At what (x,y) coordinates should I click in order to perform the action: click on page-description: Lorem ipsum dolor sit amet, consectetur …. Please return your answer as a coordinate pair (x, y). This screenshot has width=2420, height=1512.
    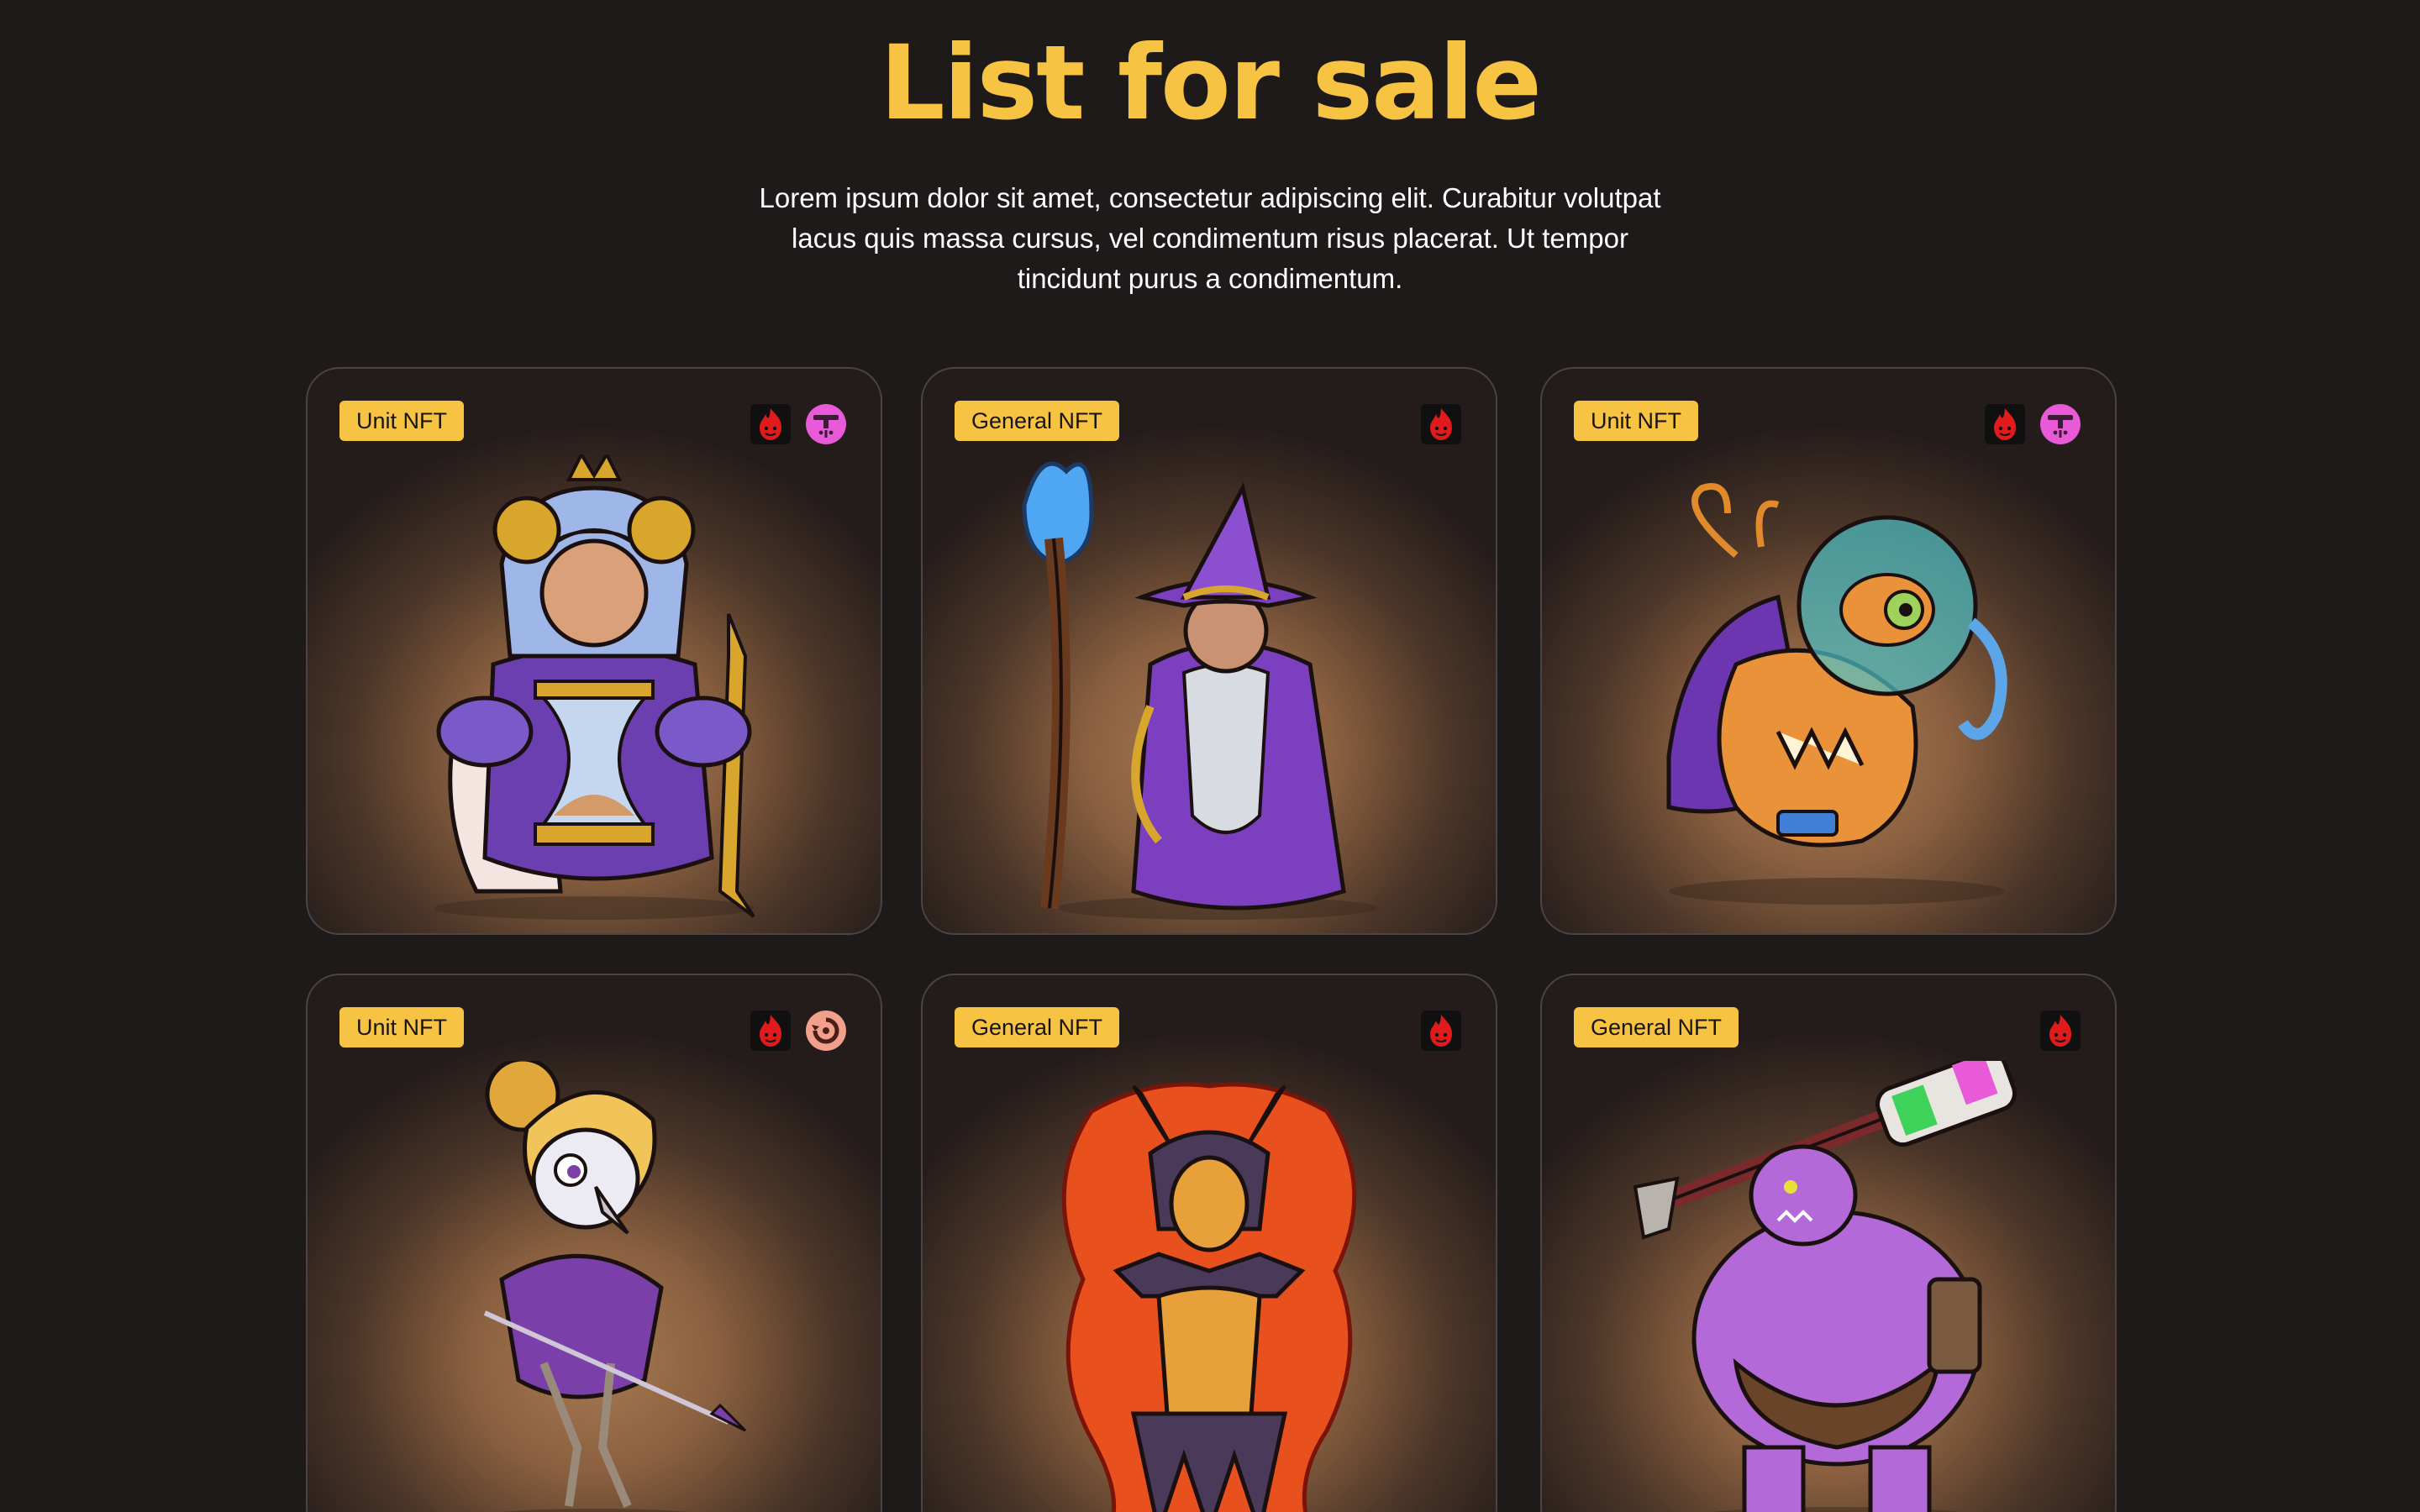
    Looking at the image, I should click on (1210, 238).